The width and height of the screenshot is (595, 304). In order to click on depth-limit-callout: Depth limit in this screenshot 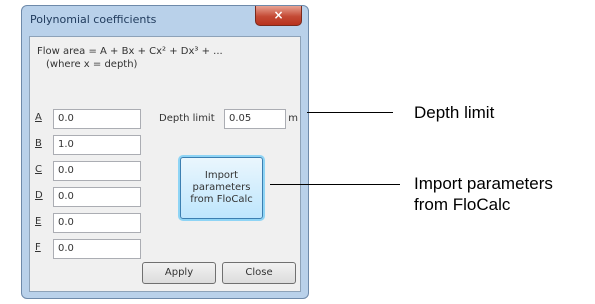, I will do `click(454, 112)`.